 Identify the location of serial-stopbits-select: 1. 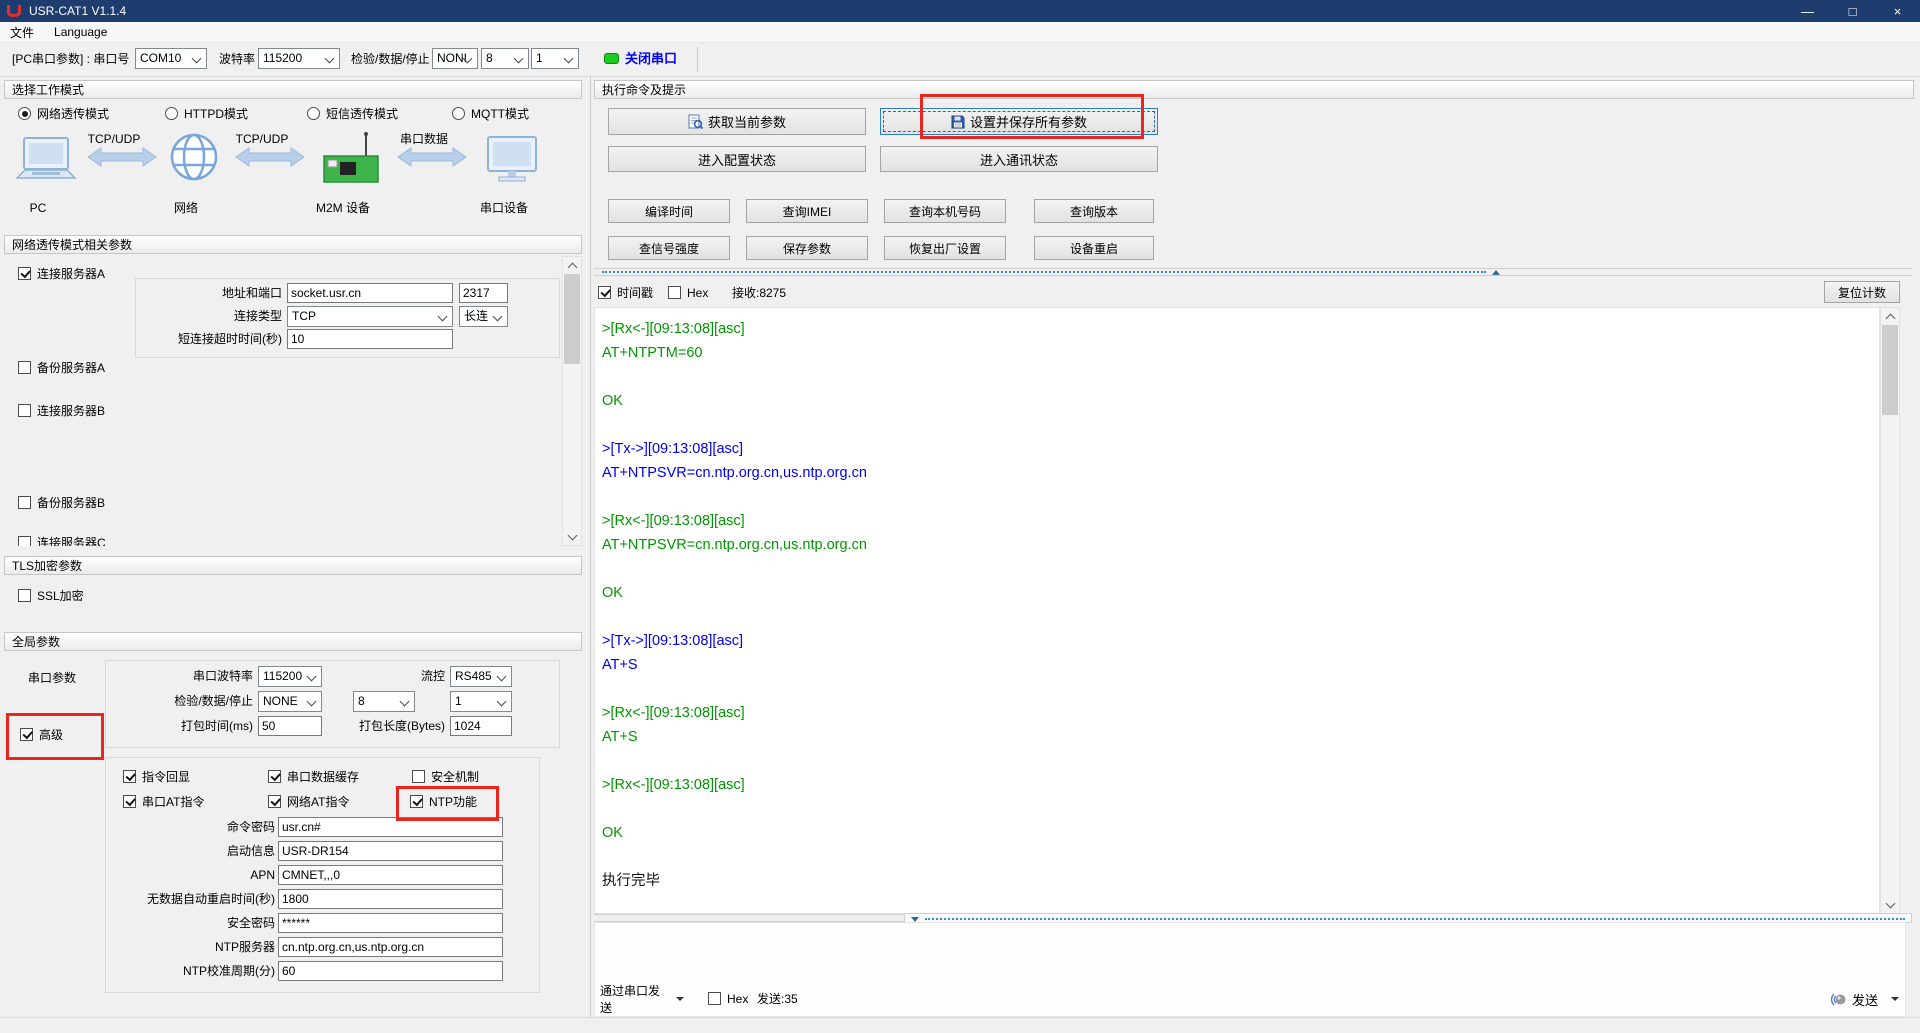
(481, 701).